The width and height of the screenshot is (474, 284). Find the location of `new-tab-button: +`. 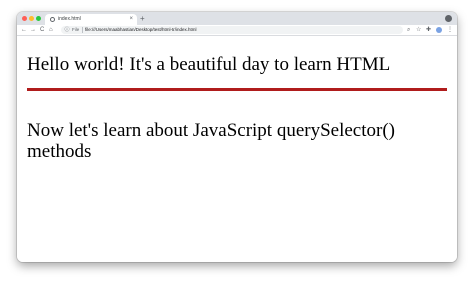

new-tab-button: + is located at coordinates (142, 18).